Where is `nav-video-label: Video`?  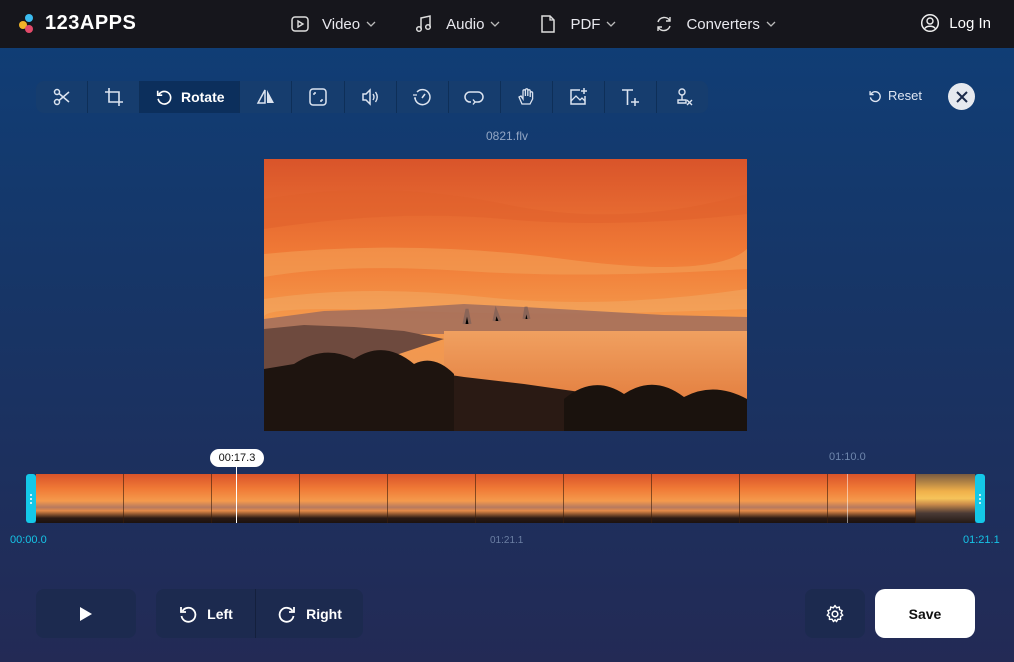
nav-video-label: Video is located at coordinates (341, 24).